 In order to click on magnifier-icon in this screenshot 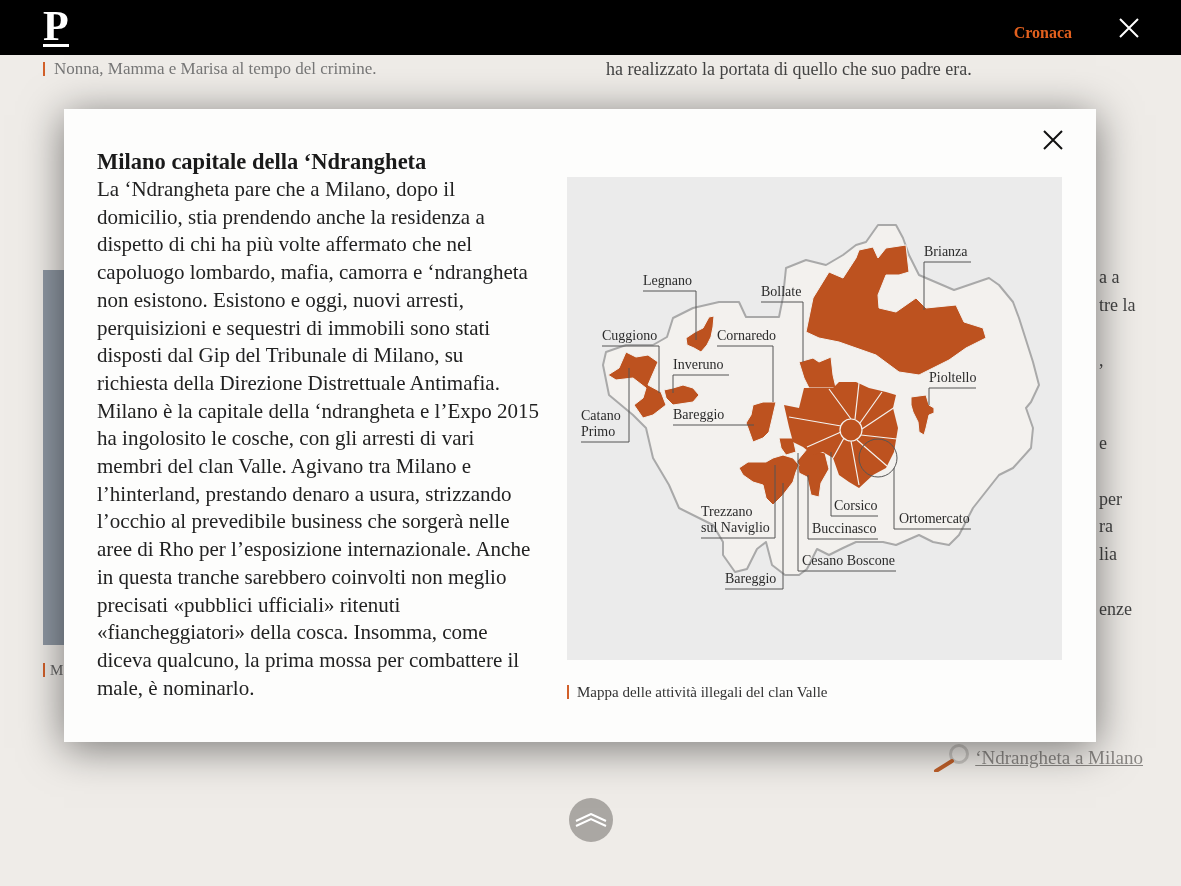, I will do `click(952, 758)`.